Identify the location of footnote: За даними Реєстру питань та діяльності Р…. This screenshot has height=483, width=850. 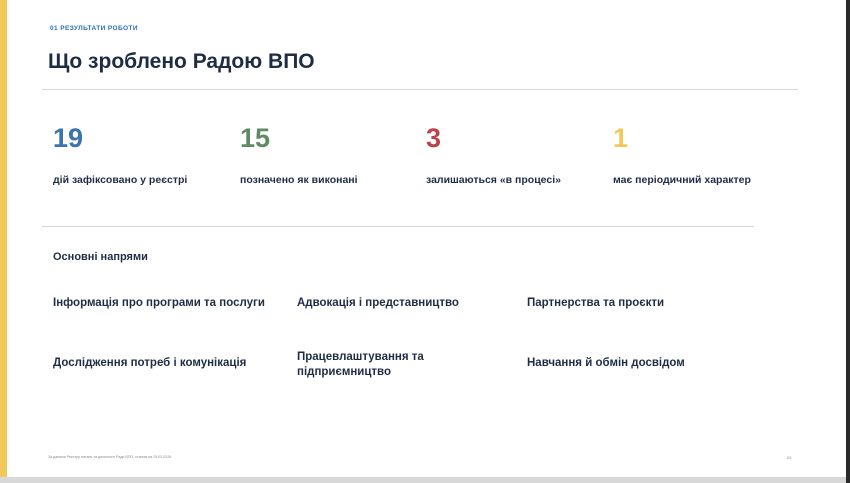
(110, 457).